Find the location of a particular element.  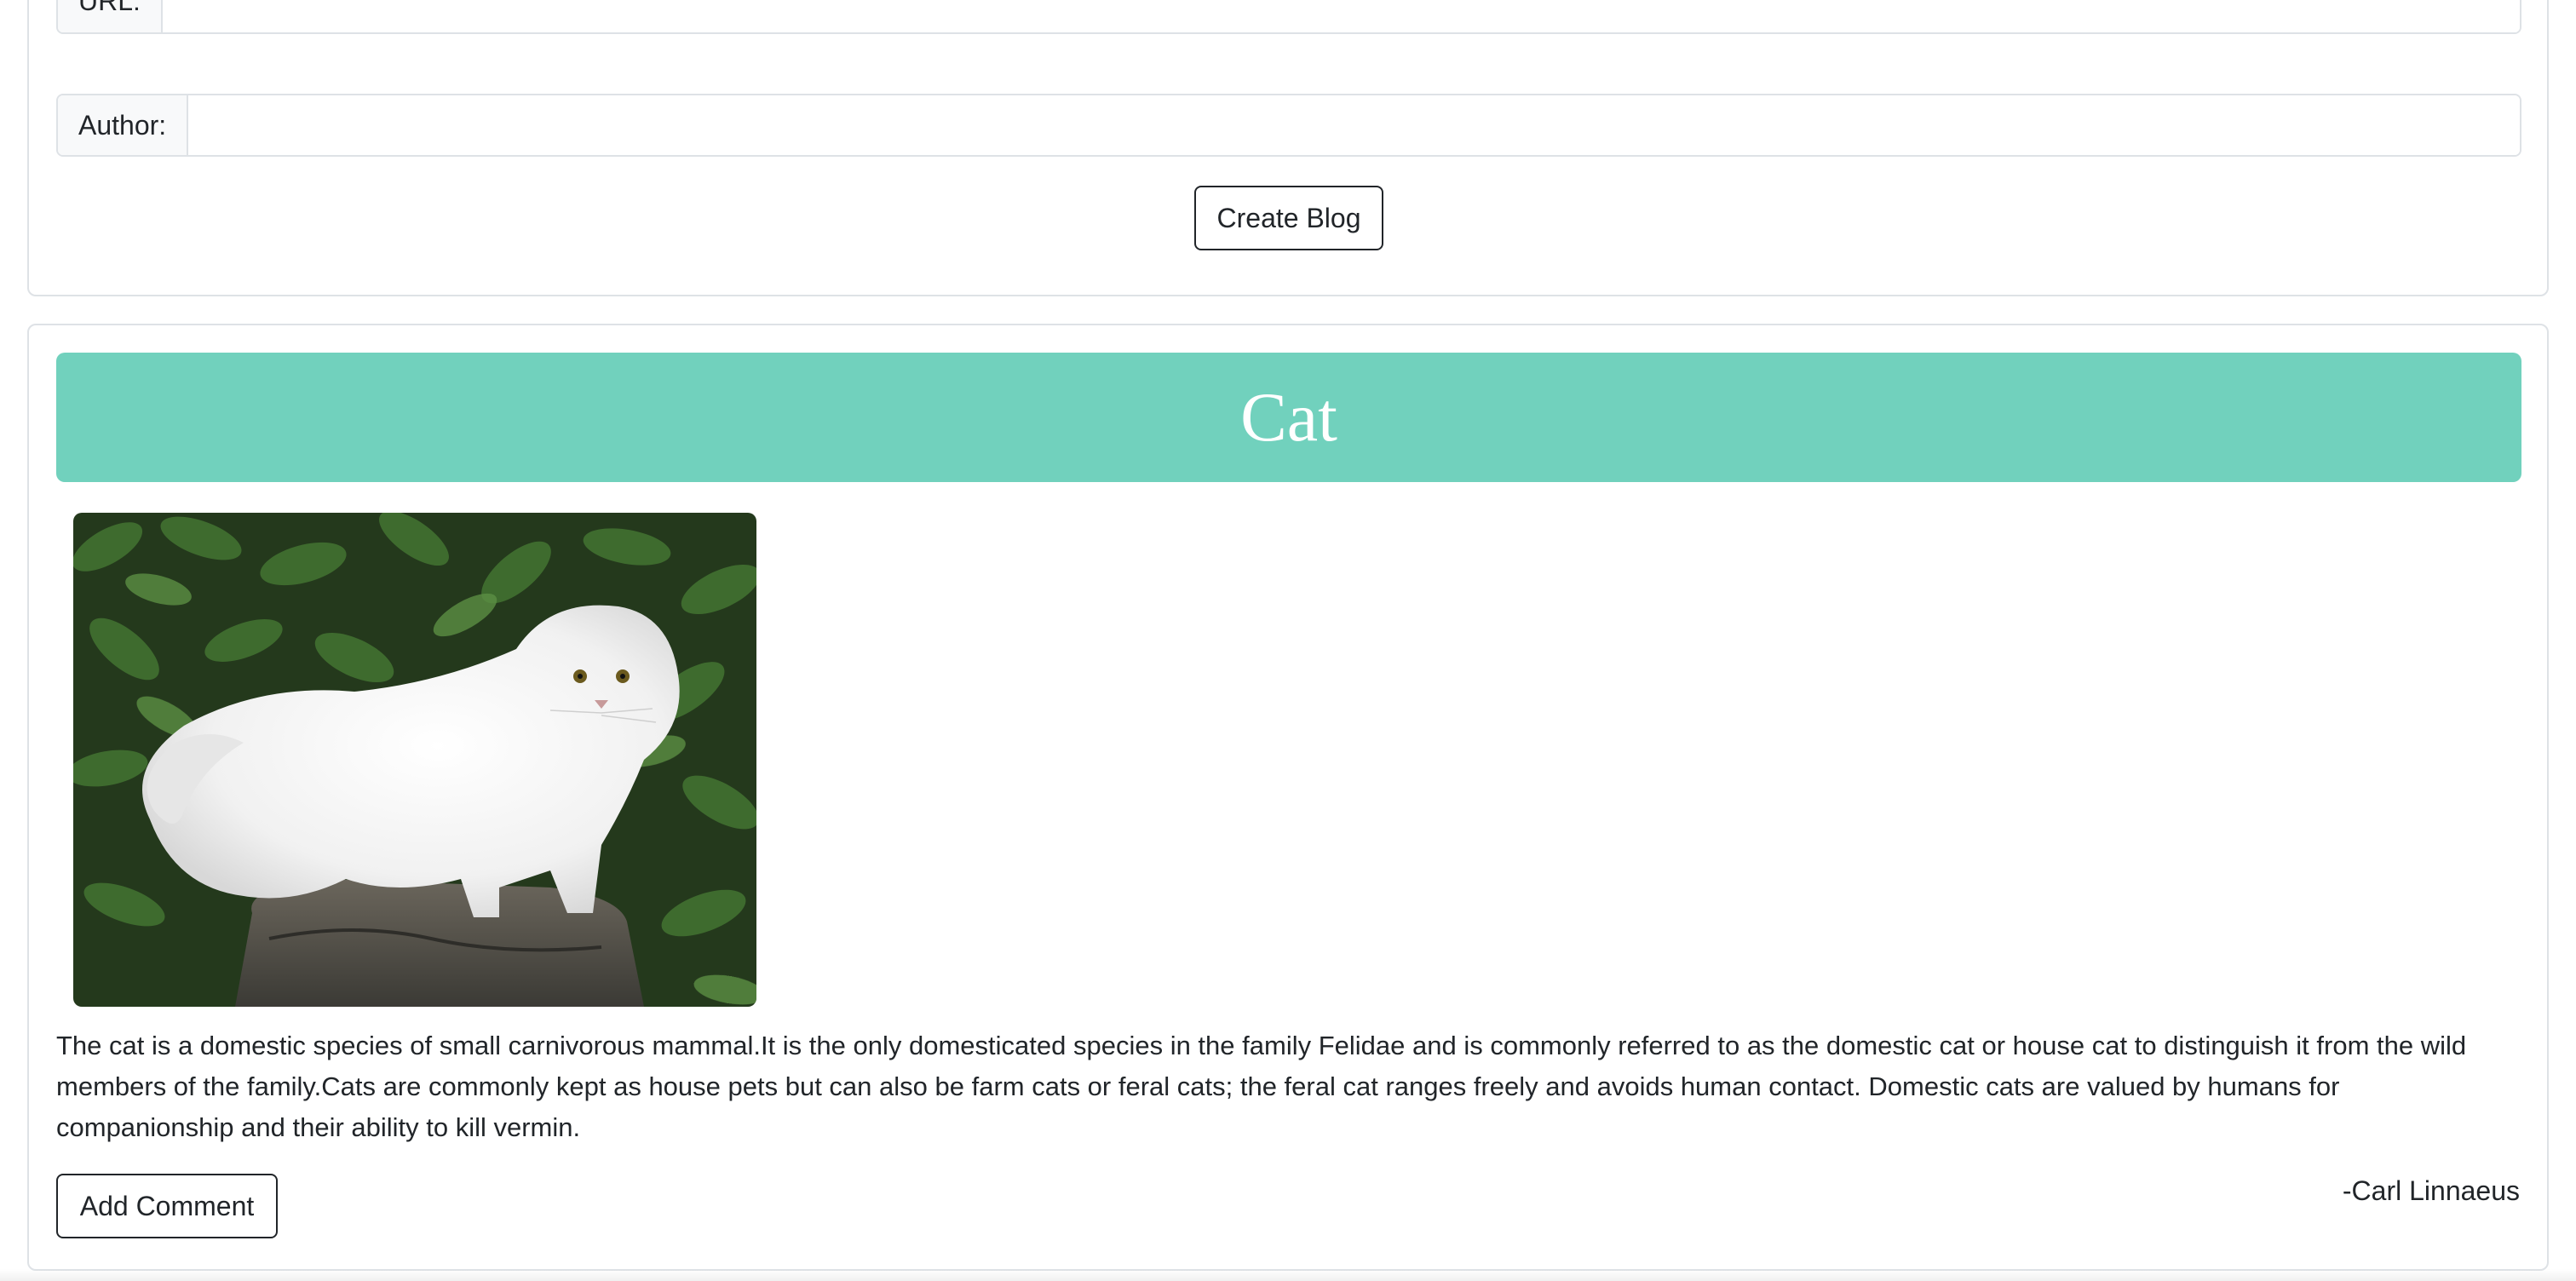

url-label: URL: is located at coordinates (111, 16).